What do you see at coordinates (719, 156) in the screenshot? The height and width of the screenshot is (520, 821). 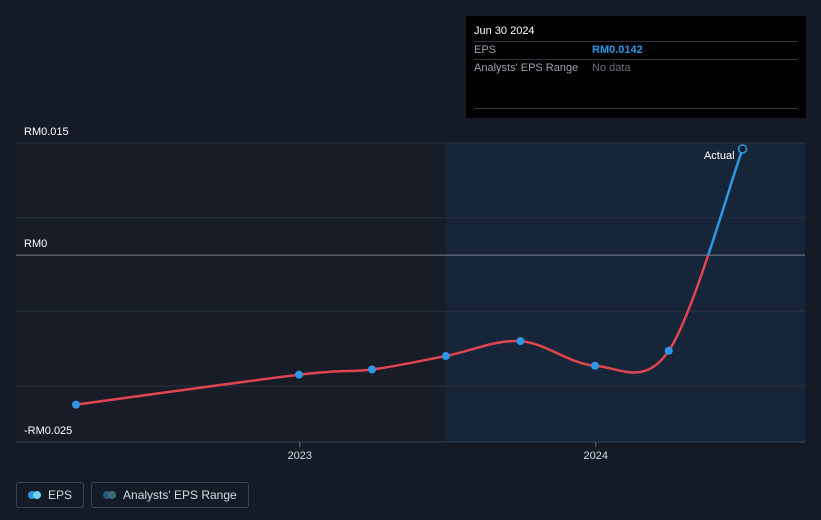 I see `actual-annotation: Actual` at bounding box center [719, 156].